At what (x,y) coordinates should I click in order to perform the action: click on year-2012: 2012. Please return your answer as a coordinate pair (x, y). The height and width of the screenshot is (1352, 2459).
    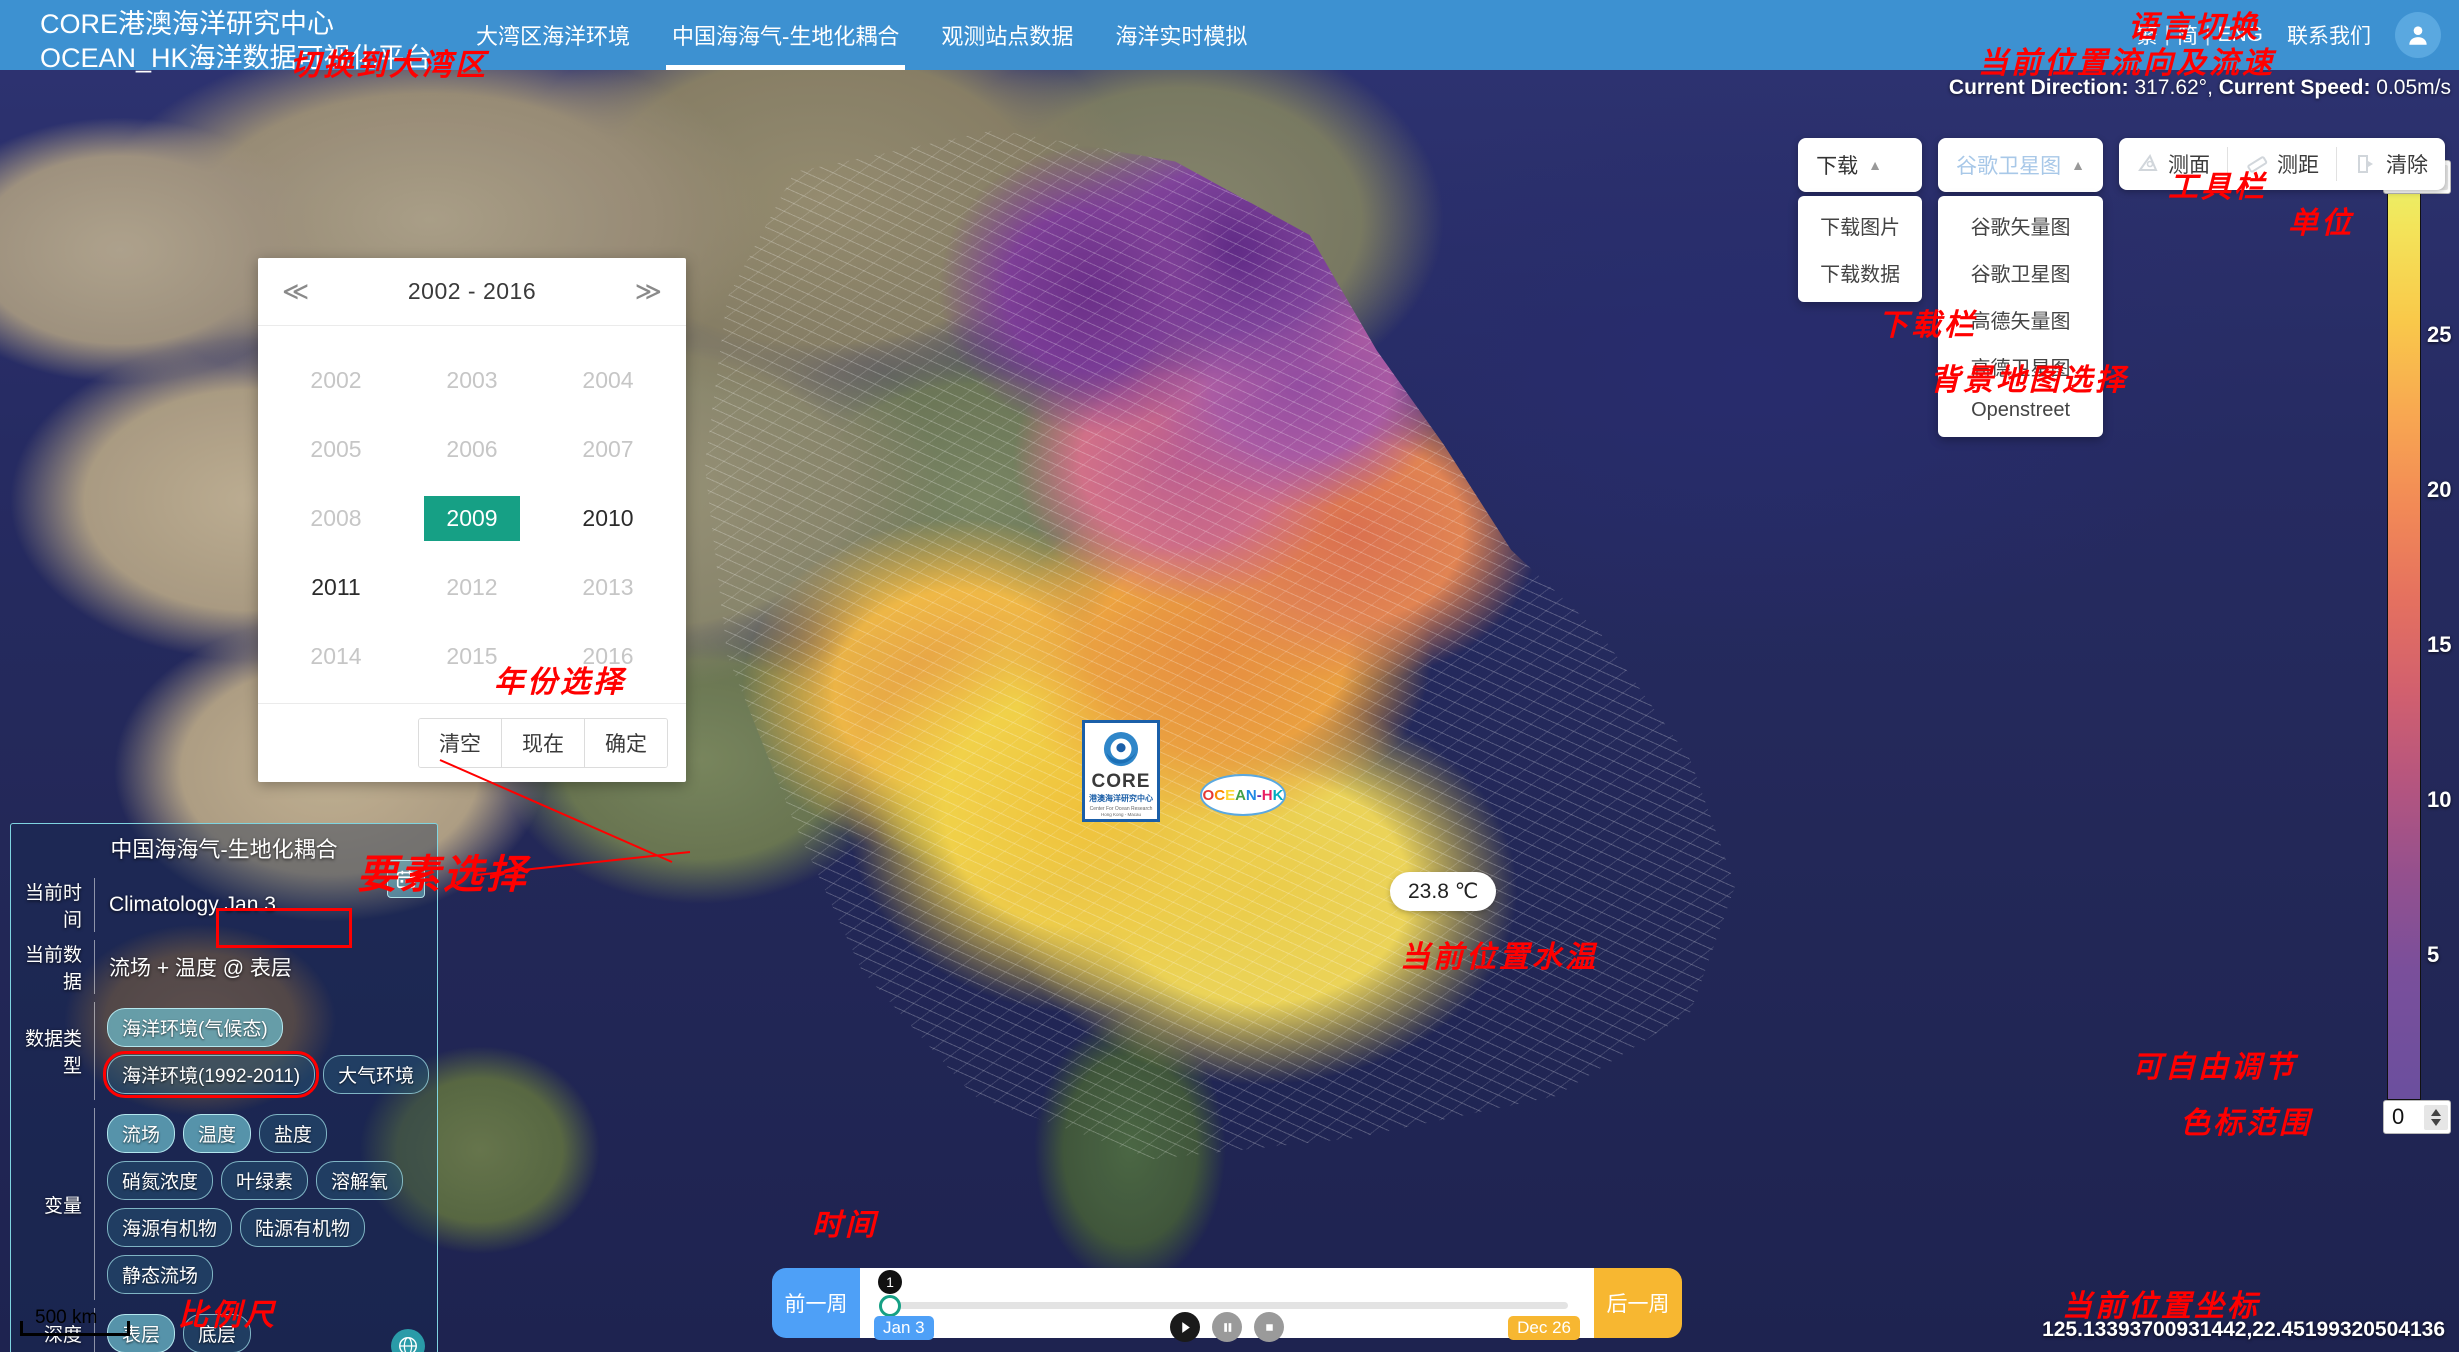
    Looking at the image, I should click on (471, 587).